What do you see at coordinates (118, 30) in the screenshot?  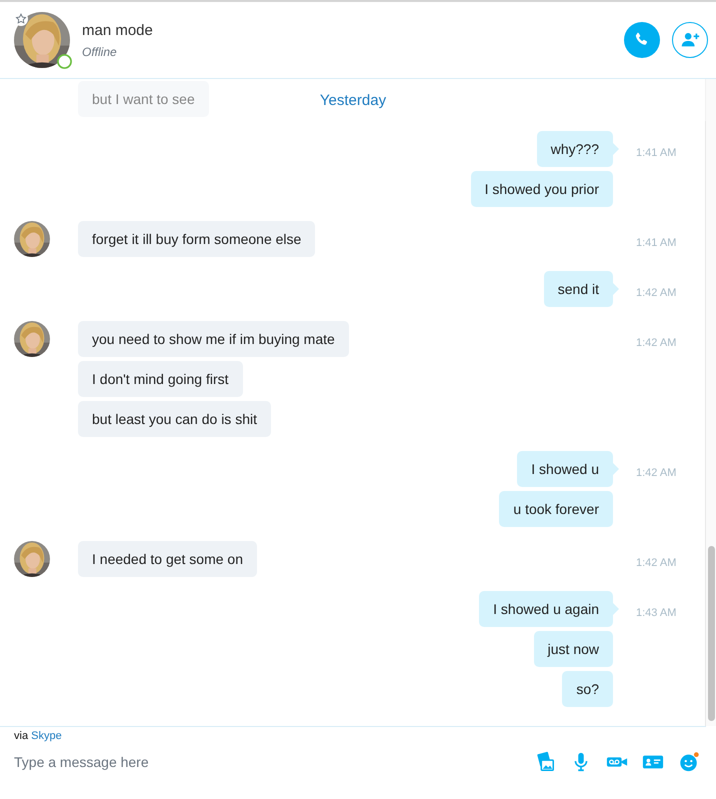 I see `contact-name: man mode` at bounding box center [118, 30].